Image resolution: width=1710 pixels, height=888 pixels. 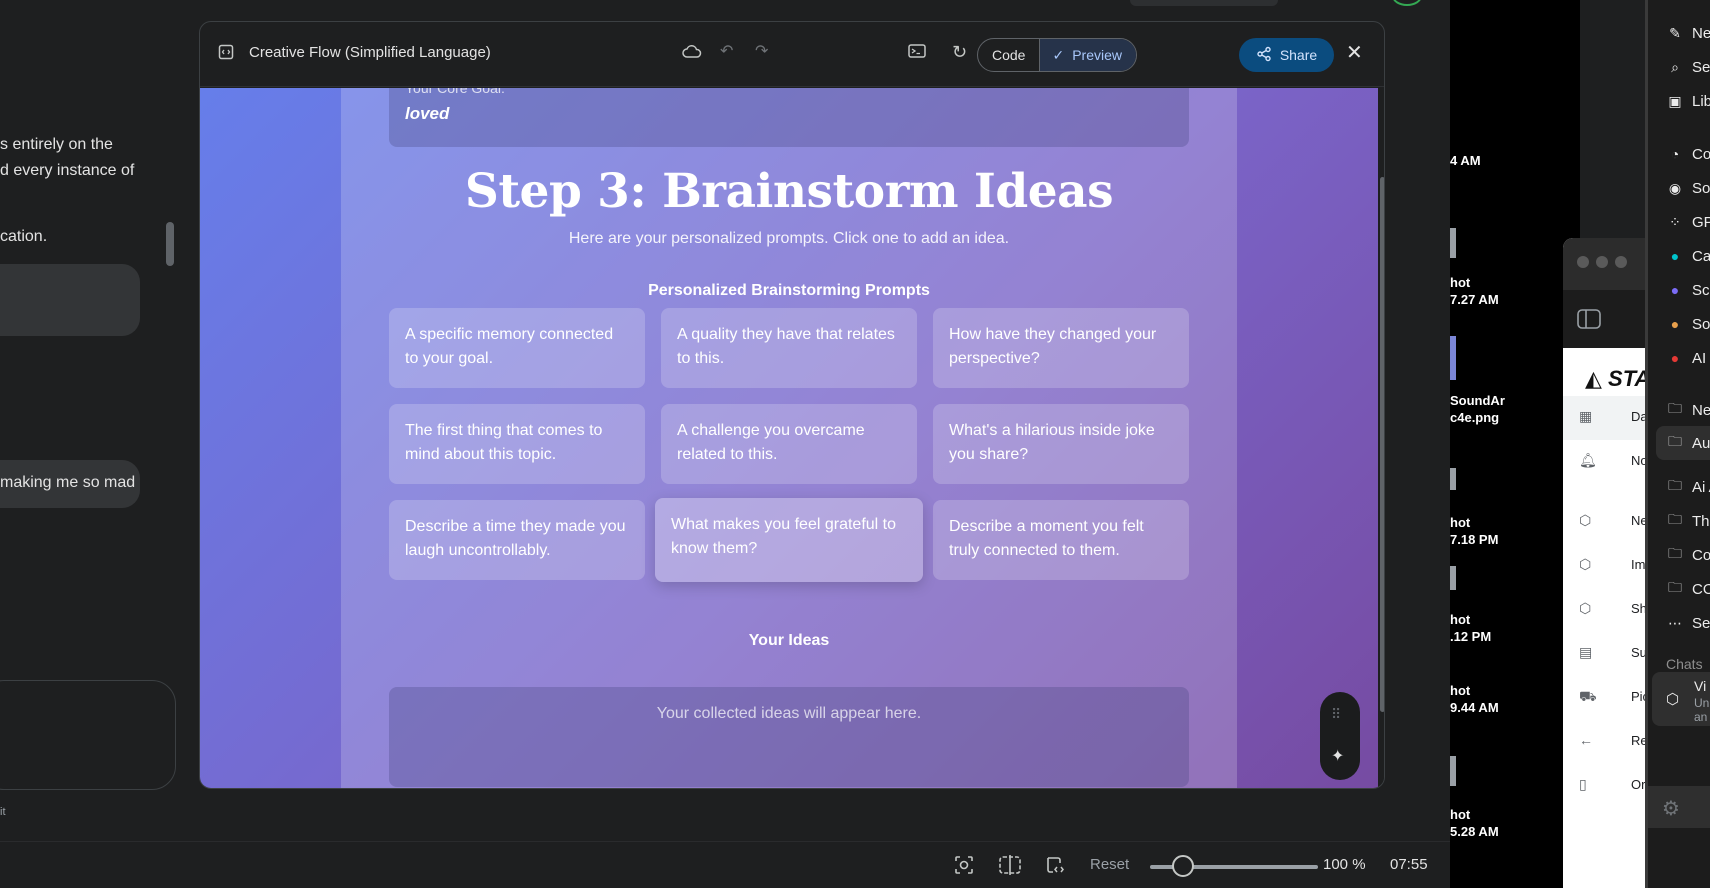 I want to click on sidebar-item-project: 🗀︎ Ai A, so click(x=1688, y=487).